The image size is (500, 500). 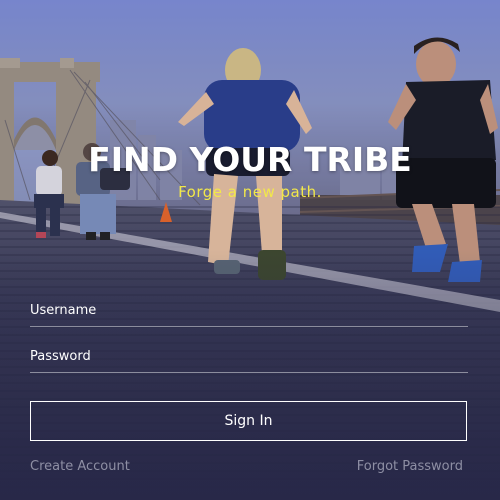 I want to click on username-field: Username, so click(x=249, y=313).